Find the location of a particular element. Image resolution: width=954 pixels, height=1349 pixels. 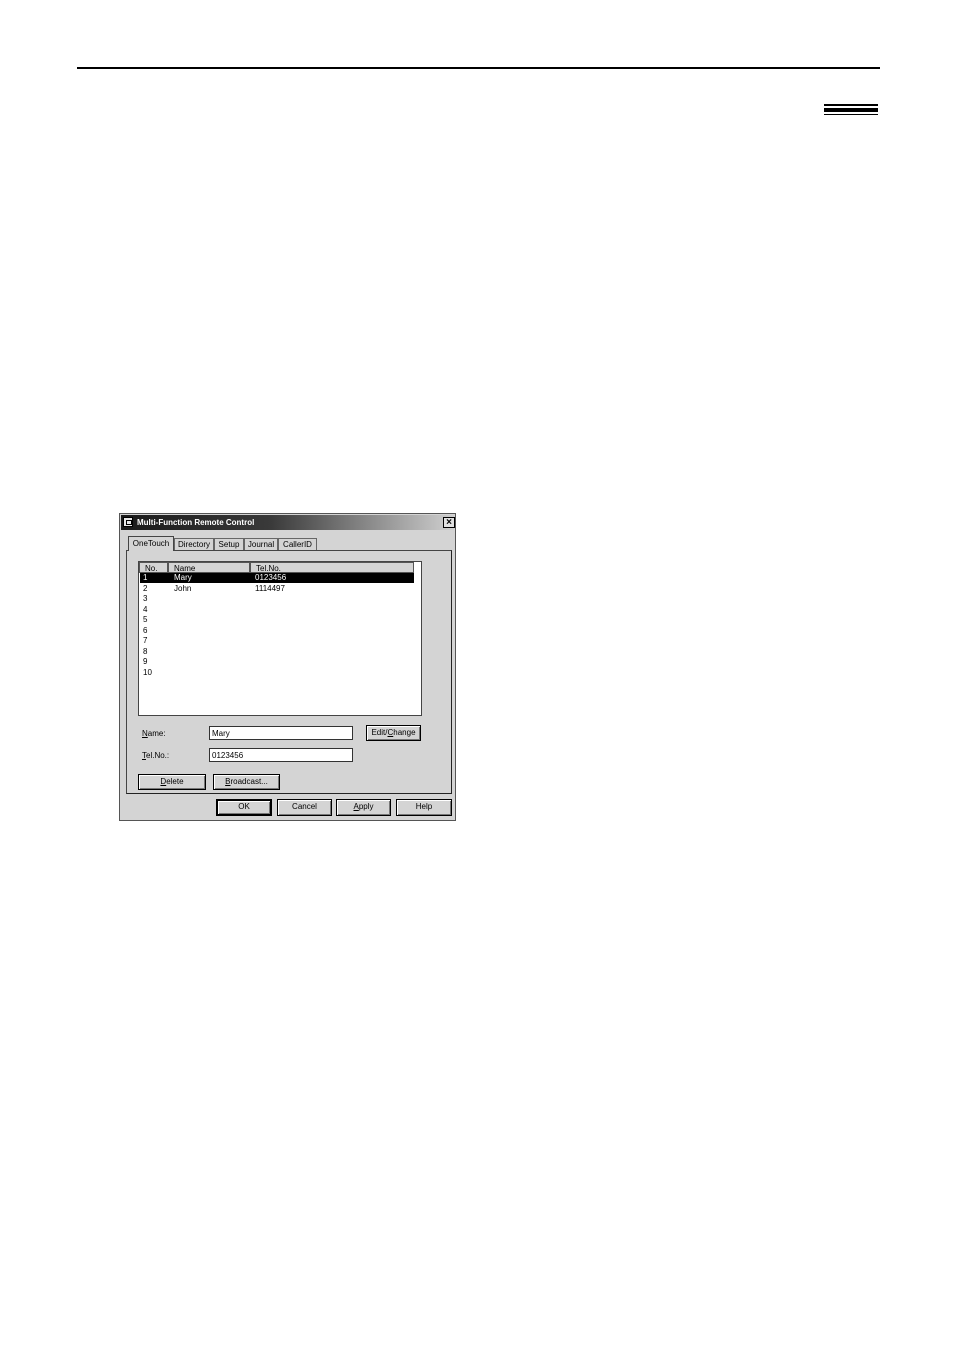

list-row: 8 is located at coordinates (277, 652).